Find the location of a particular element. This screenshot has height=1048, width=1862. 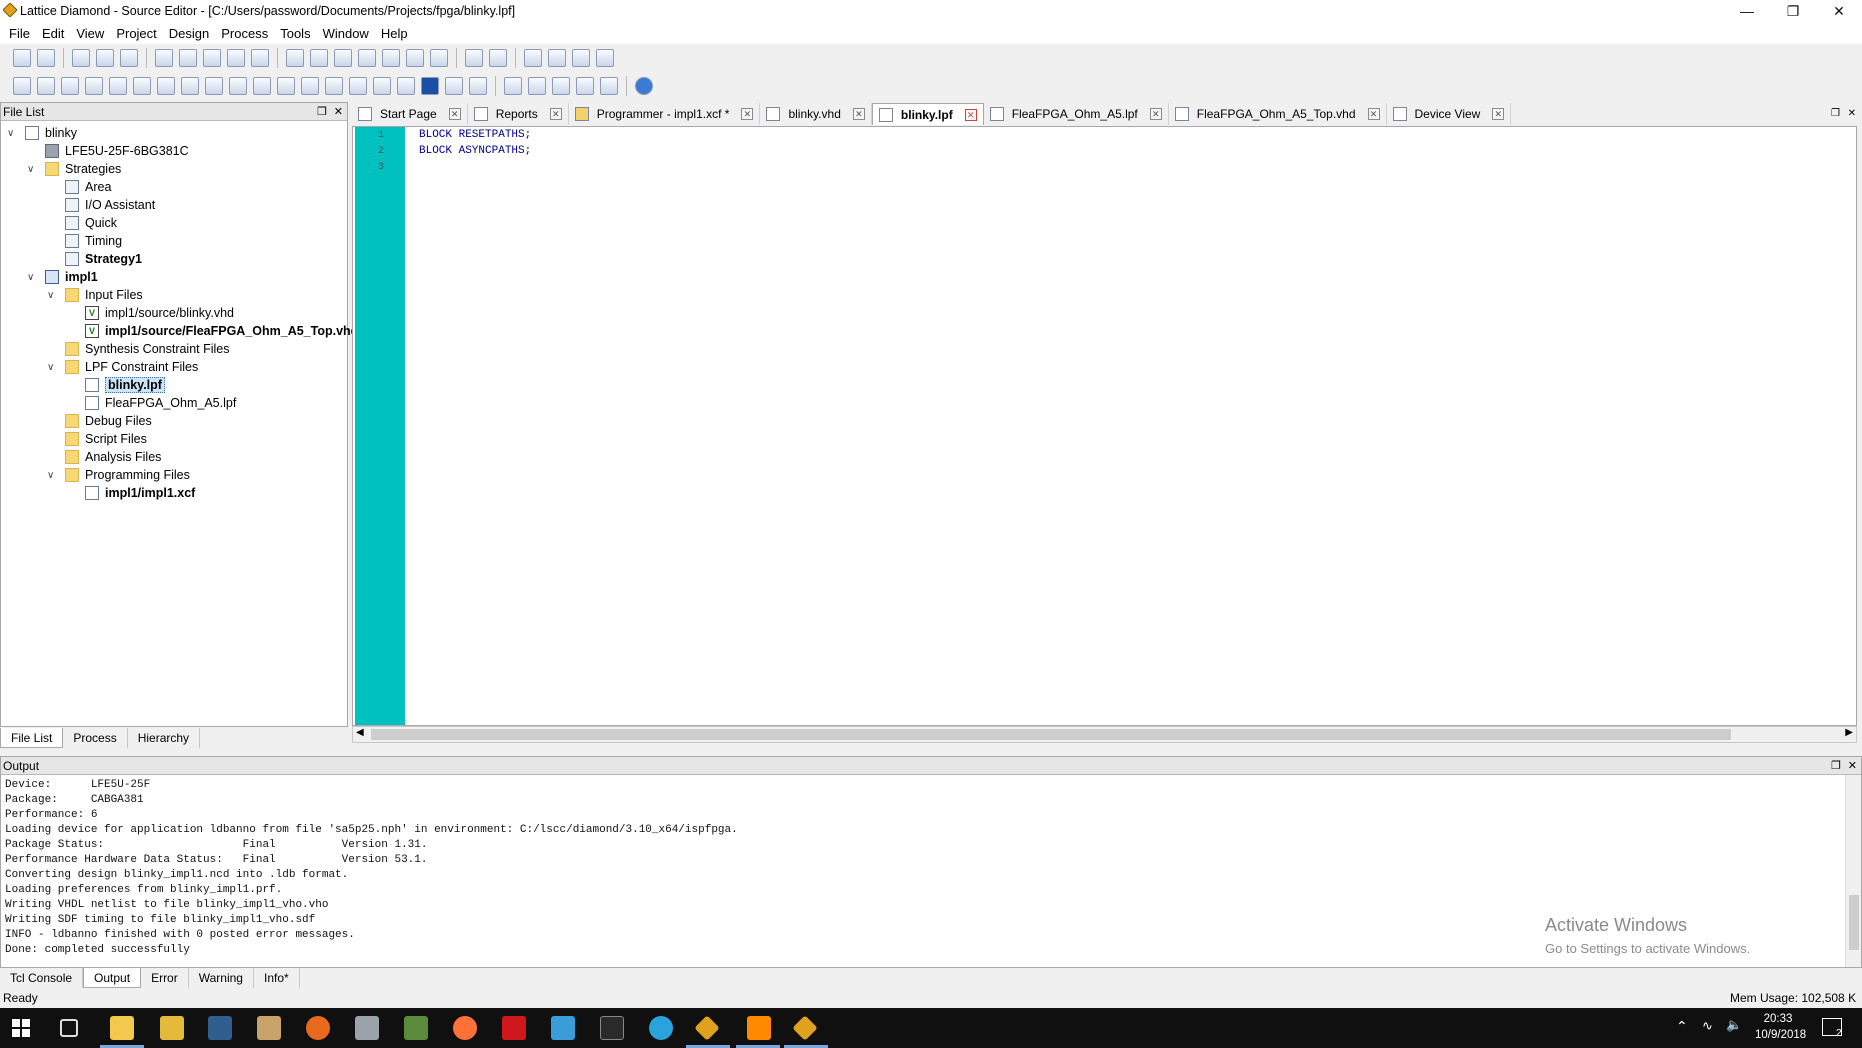

tree-item-strategy-area: Area is located at coordinates (88, 187).